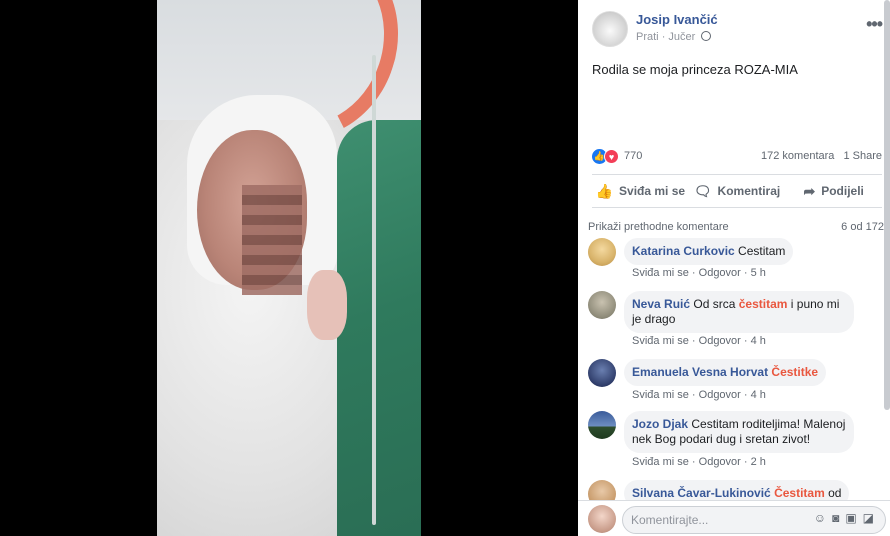 This screenshot has width=890, height=536. I want to click on reaction-count: 770, so click(633, 156).